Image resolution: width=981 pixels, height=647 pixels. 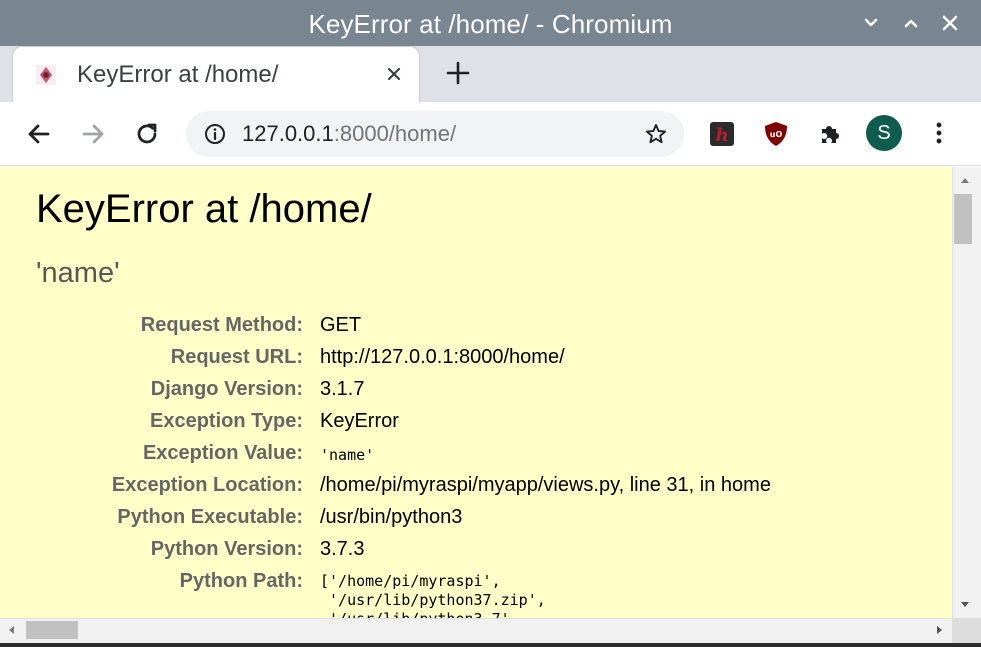 I want to click on page-title: KeyError at /home/, so click(x=204, y=209).